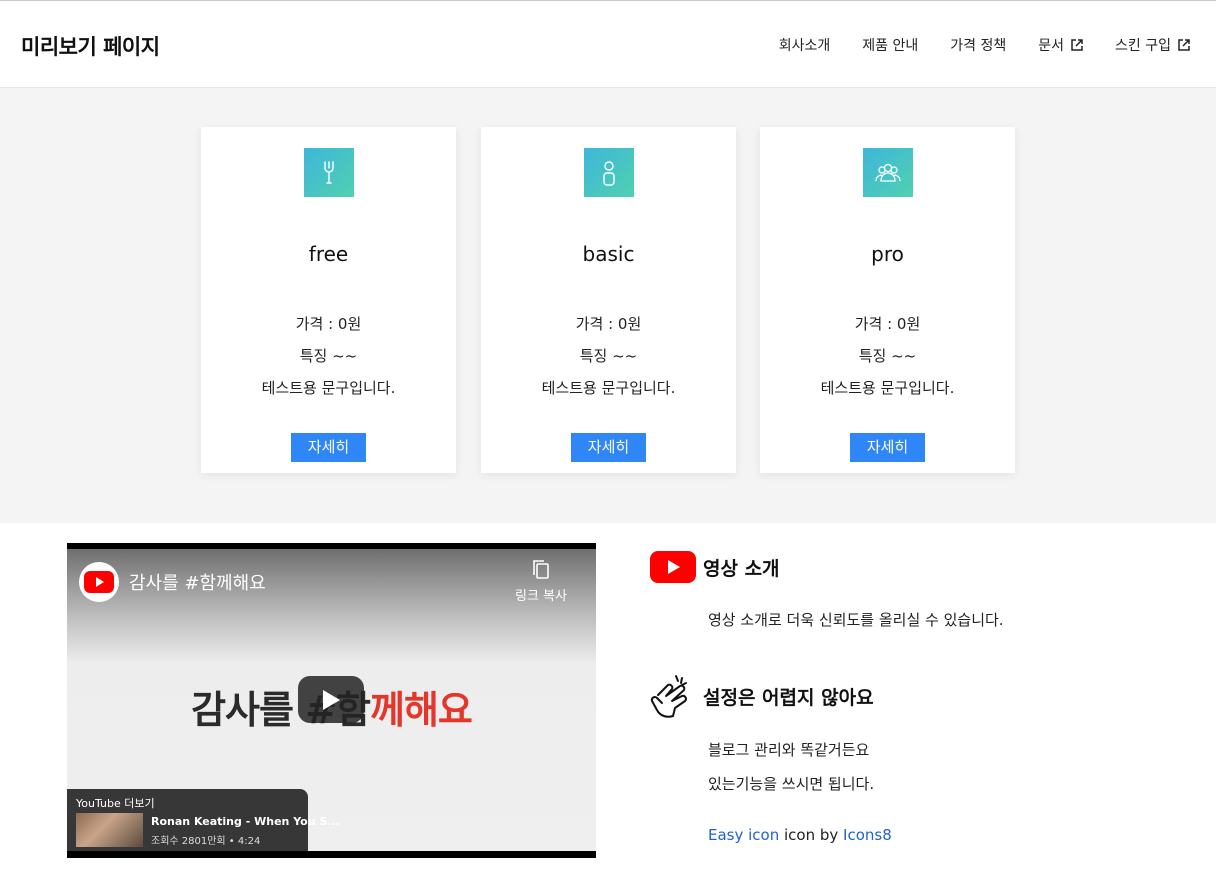  What do you see at coordinates (608, 254) in the screenshot?
I see `plan-name: basic` at bounding box center [608, 254].